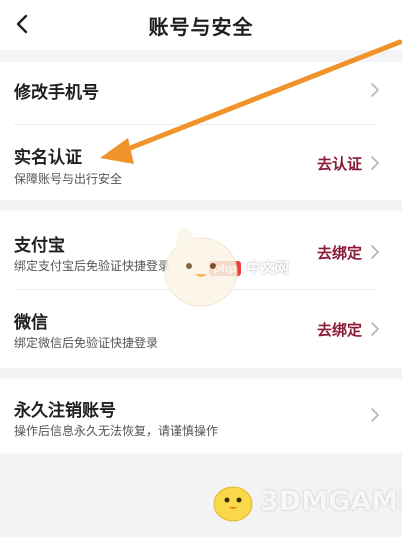  I want to click on watermark-text: 中文网, so click(267, 269).